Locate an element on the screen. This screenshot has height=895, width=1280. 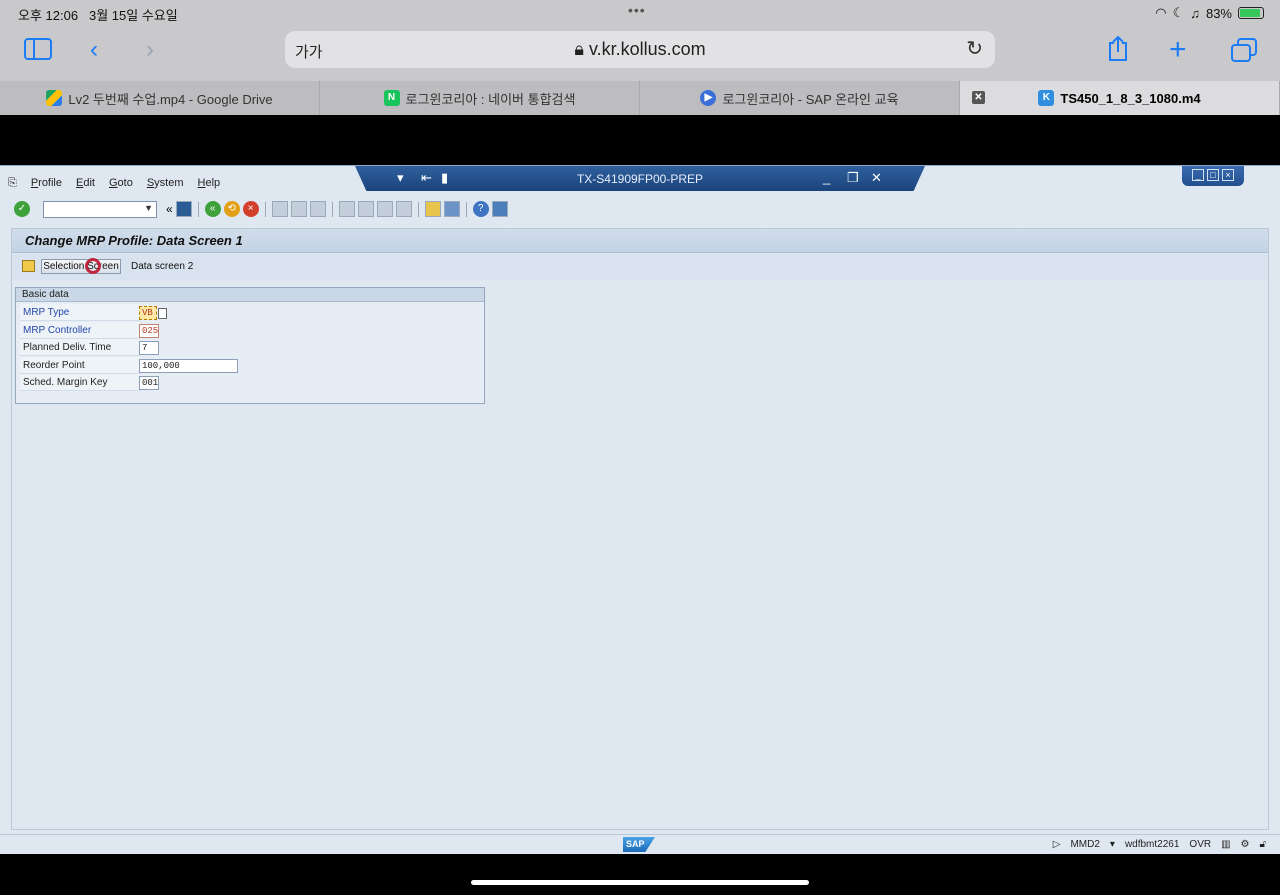
find-next-icon is located at coordinates (317, 209).